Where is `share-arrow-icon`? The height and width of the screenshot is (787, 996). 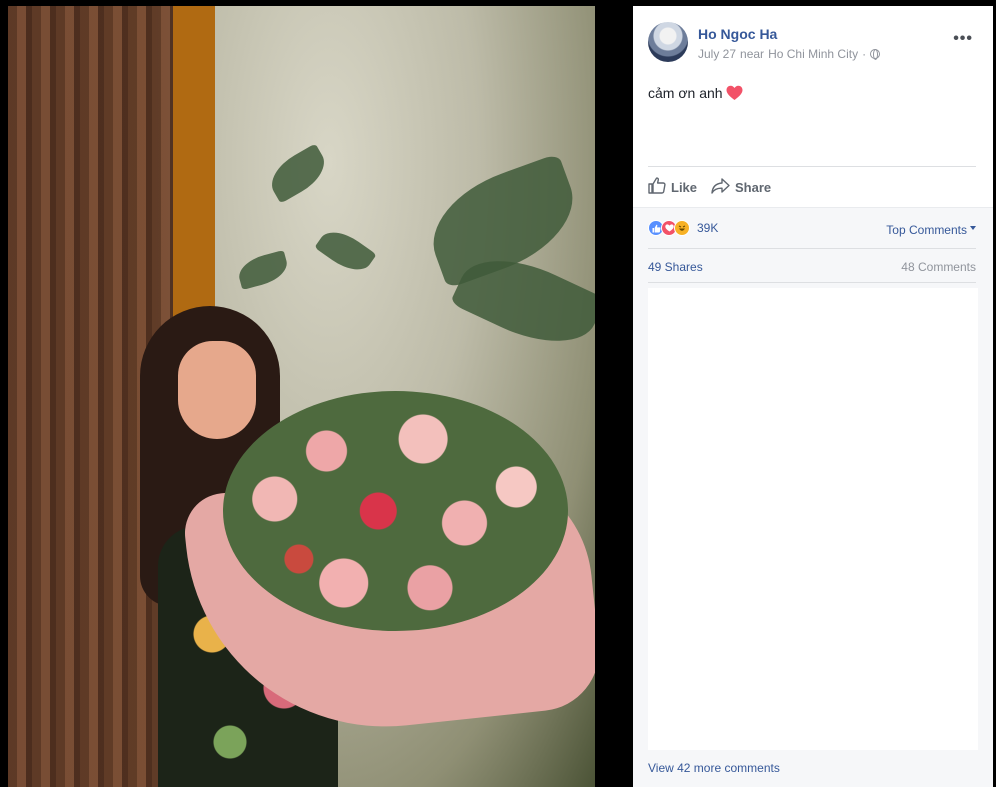 share-arrow-icon is located at coordinates (720, 187).